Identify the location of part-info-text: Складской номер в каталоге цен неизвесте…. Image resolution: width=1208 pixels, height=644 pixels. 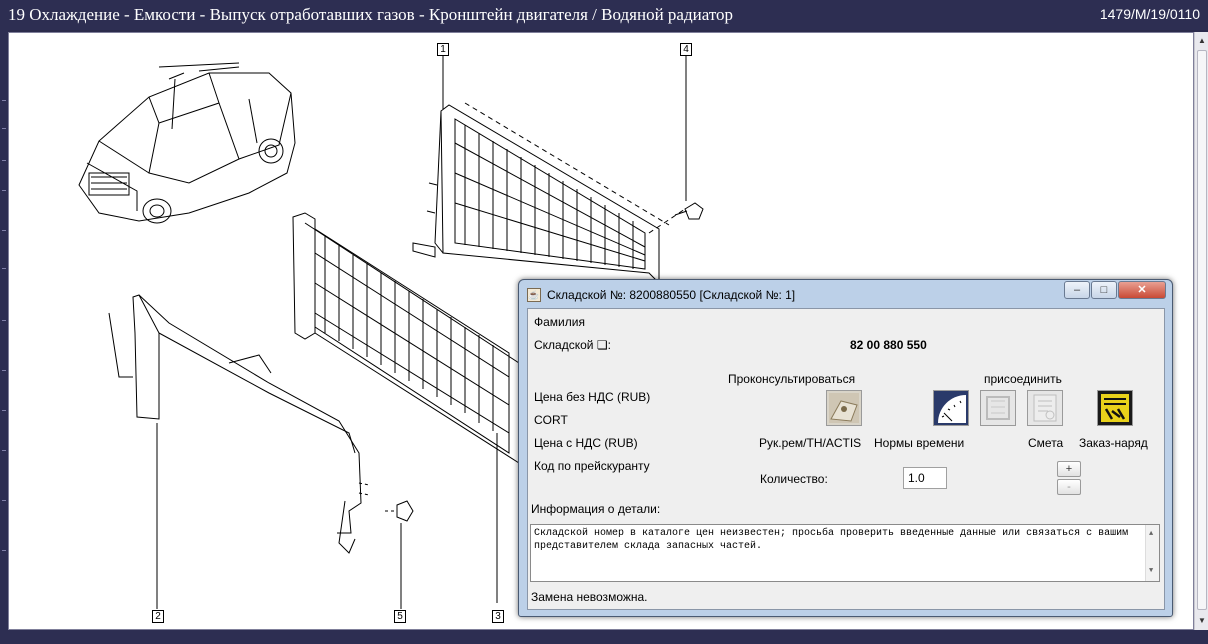
(831, 540).